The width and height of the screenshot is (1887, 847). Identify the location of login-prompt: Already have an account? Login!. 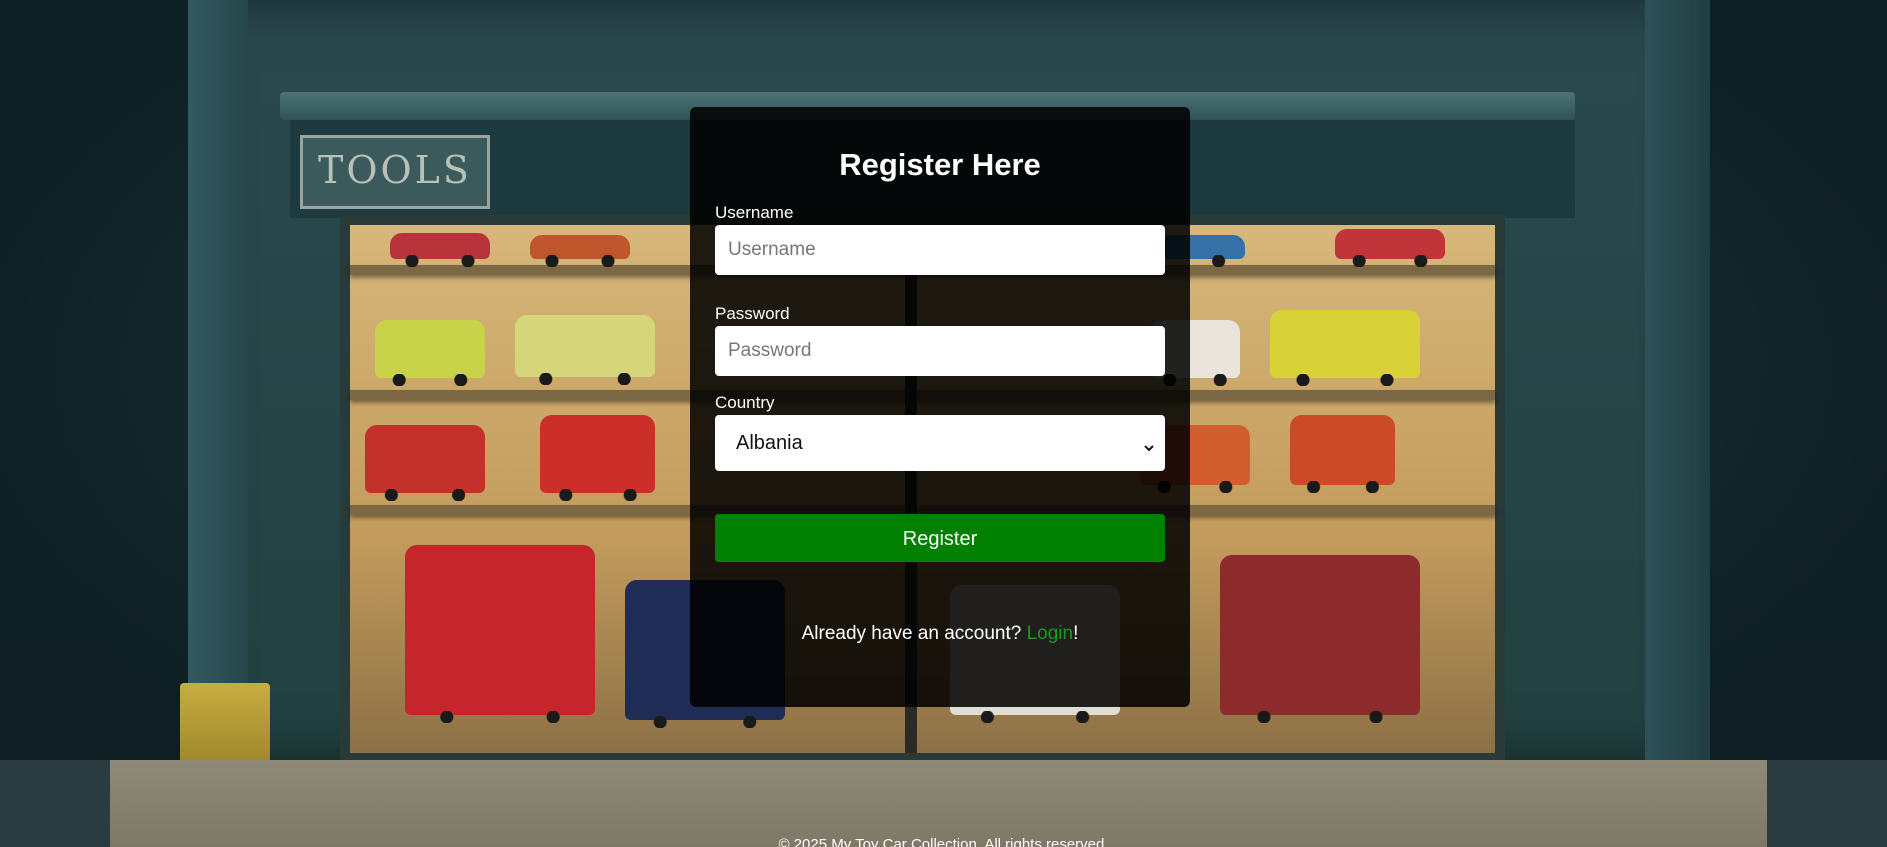
(940, 634).